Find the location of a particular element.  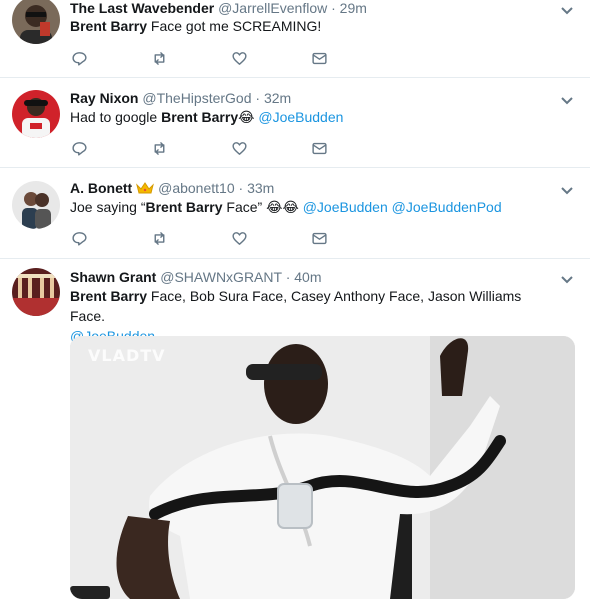

tweet-header: Ray Nixon @TheHipsterGod · 32m is located at coordinates (180, 98).